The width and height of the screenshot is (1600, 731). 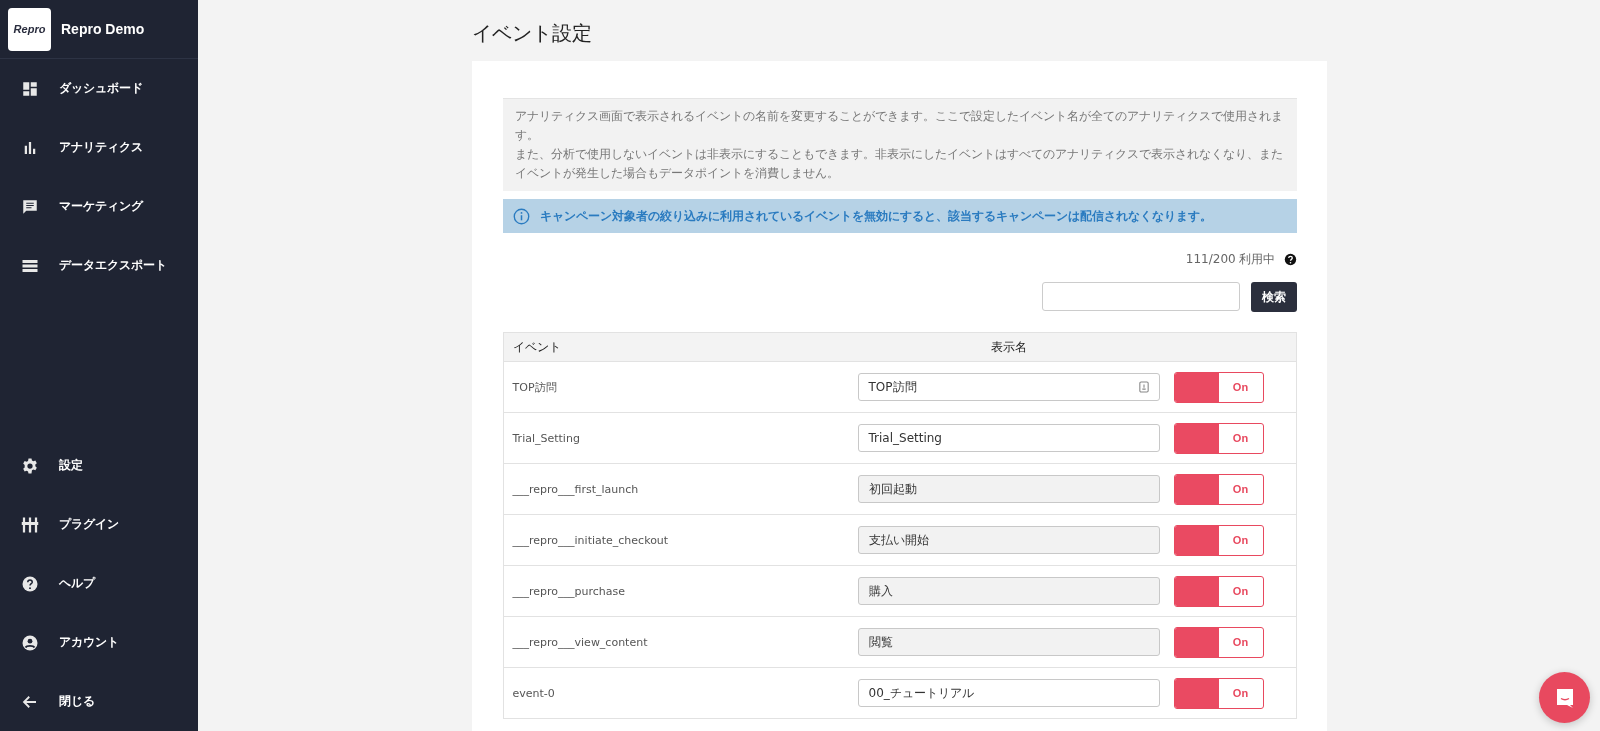 What do you see at coordinates (536, 347) in the screenshot?
I see `column-header: イベント` at bounding box center [536, 347].